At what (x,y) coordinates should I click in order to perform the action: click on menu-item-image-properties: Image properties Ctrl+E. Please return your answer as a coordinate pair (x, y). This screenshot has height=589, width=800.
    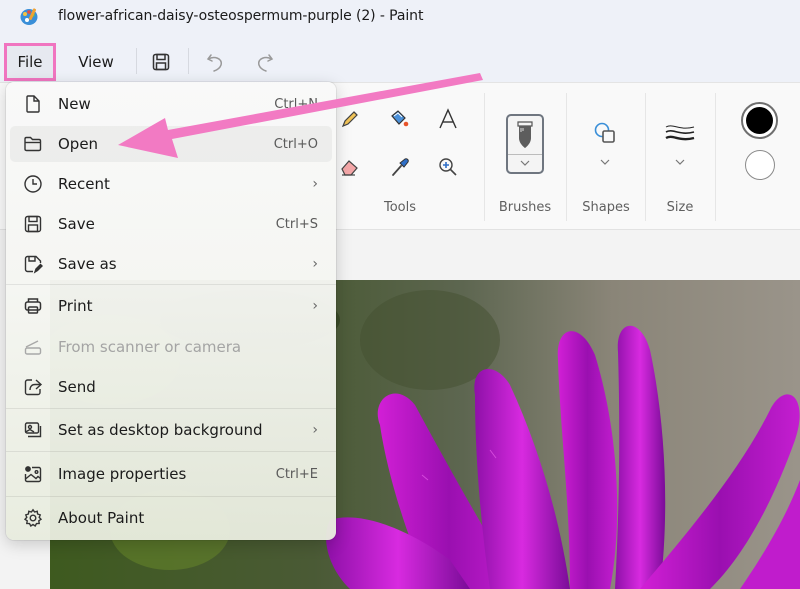
    Looking at the image, I should click on (171, 474).